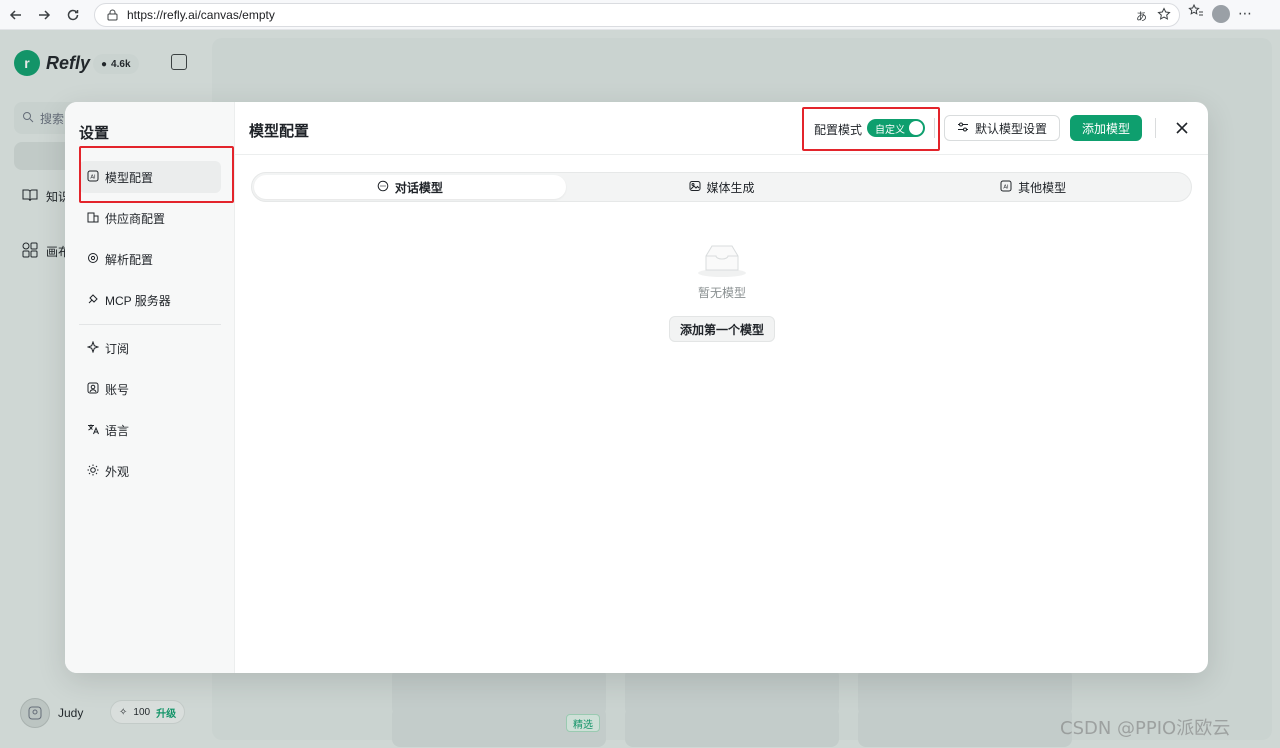 The image size is (1280, 748). What do you see at coordinates (722, 329) in the screenshot?
I see `add-first-model-button: 添加第一个模型` at bounding box center [722, 329].